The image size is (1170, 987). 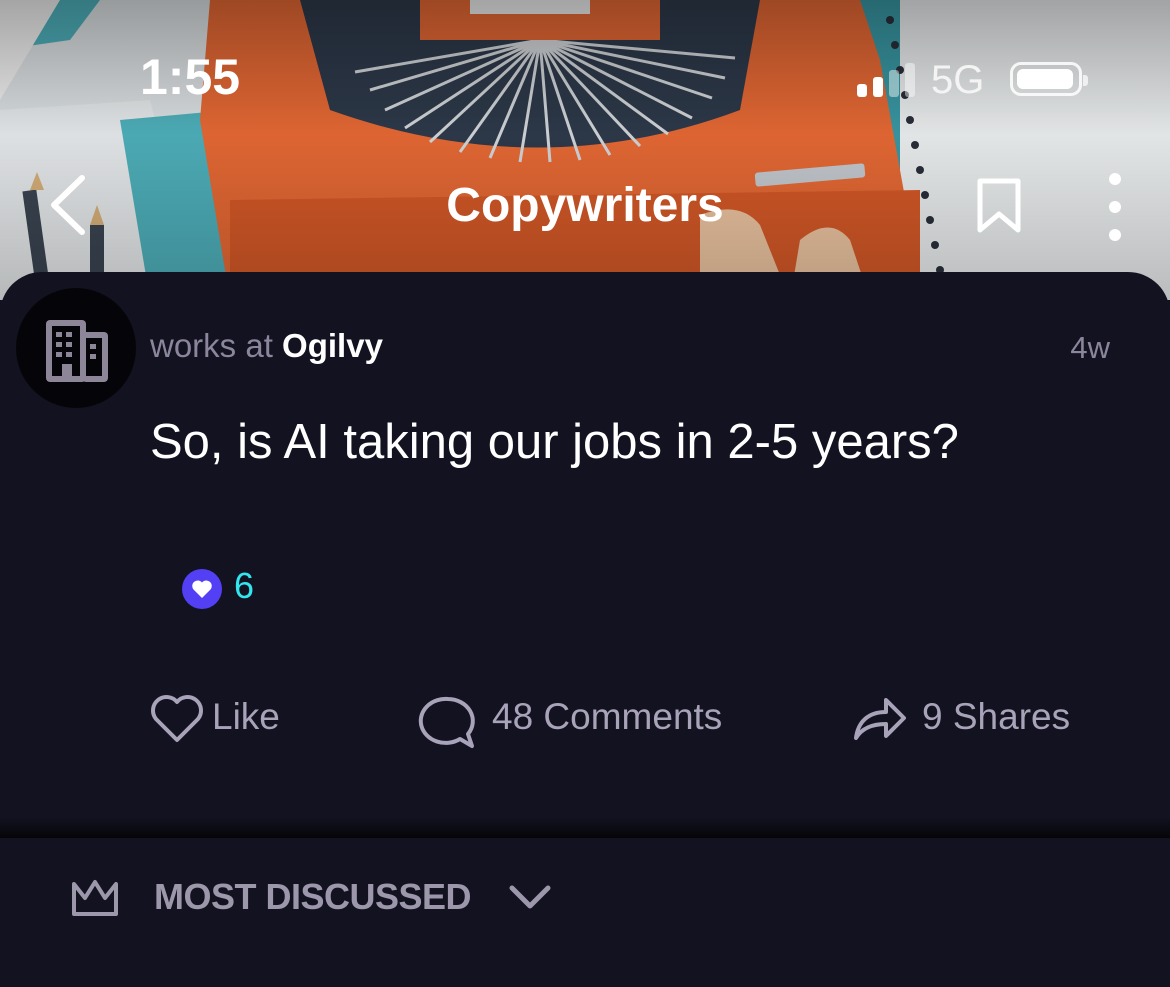 I want to click on comments-label: 48 Comments, so click(x=607, y=716).